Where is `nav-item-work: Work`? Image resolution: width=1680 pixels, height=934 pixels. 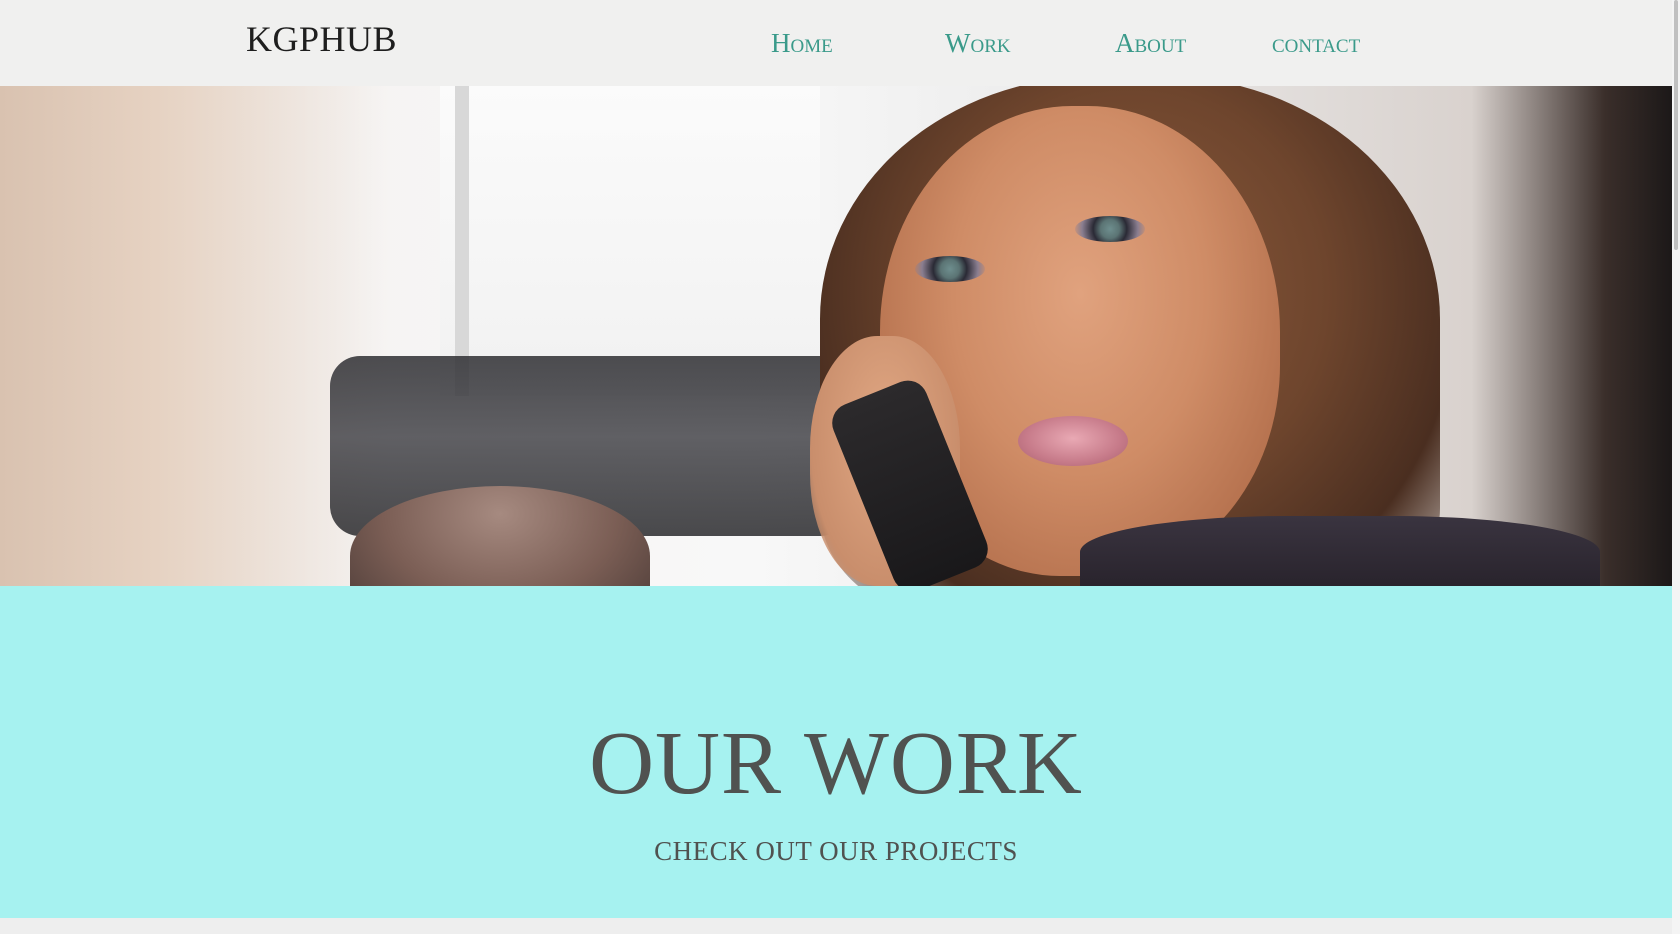 nav-item-work: Work is located at coordinates (978, 43).